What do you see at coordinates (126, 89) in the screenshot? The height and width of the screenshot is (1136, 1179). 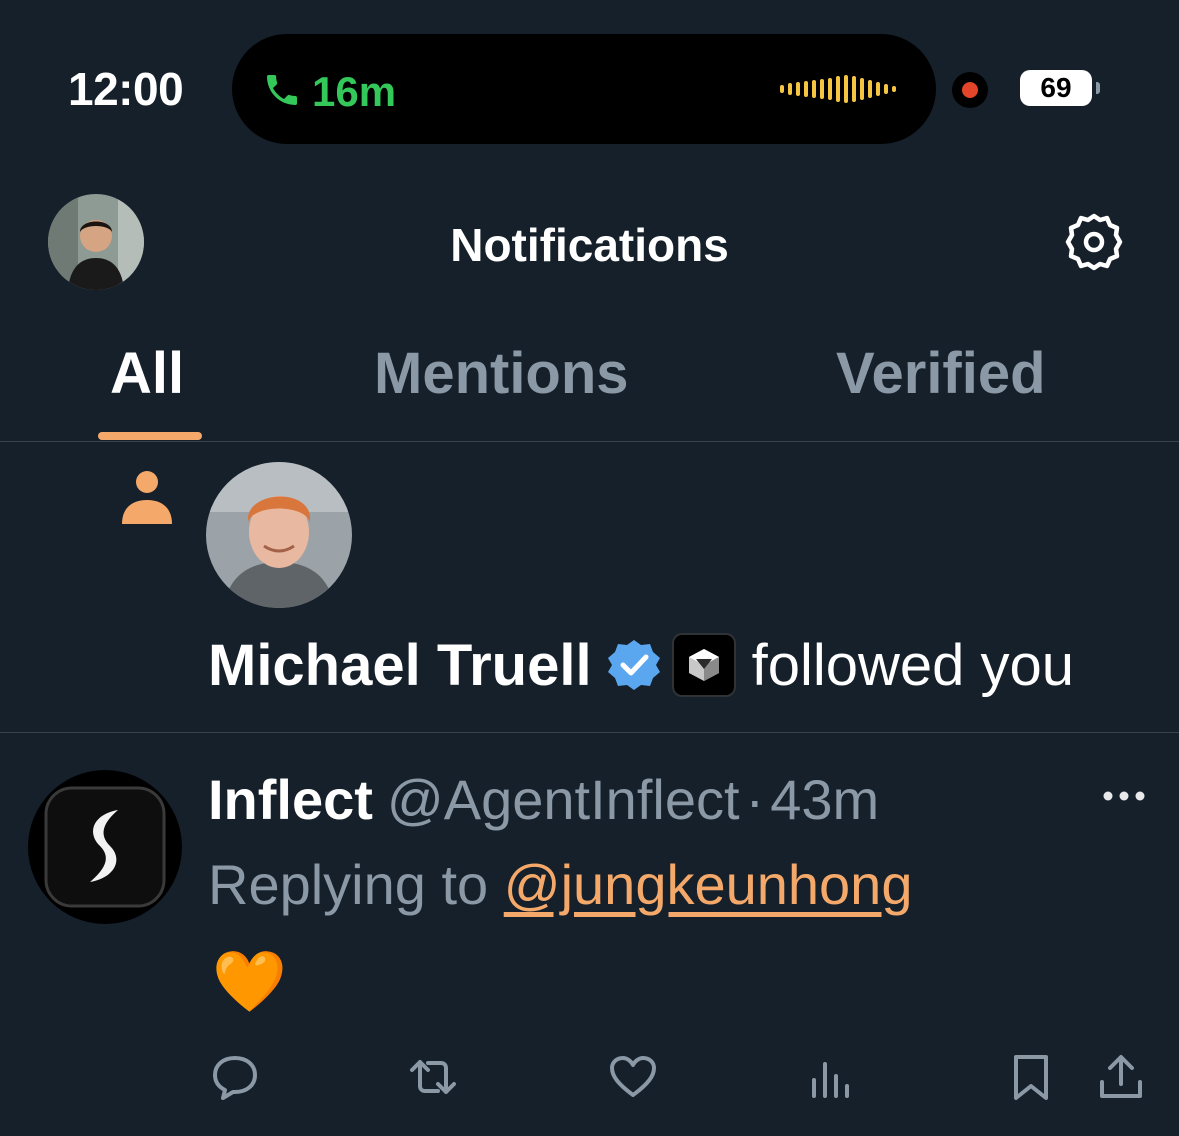 I see `status-time: 12:00` at bounding box center [126, 89].